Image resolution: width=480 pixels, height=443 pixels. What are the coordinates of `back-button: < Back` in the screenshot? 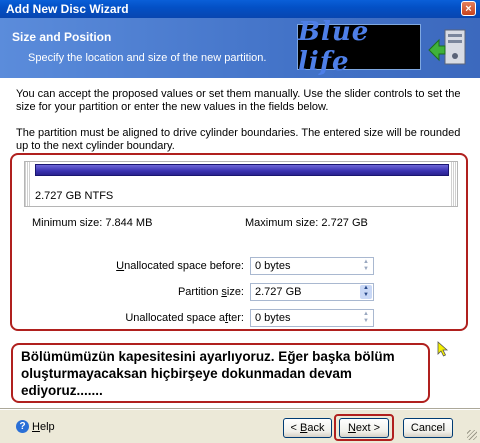 It's located at (307, 428).